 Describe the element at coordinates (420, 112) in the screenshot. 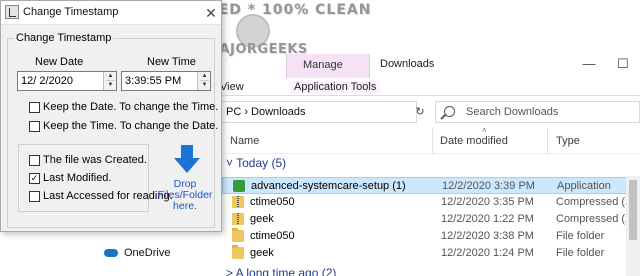

I see `refresh-icon: ↻` at that location.